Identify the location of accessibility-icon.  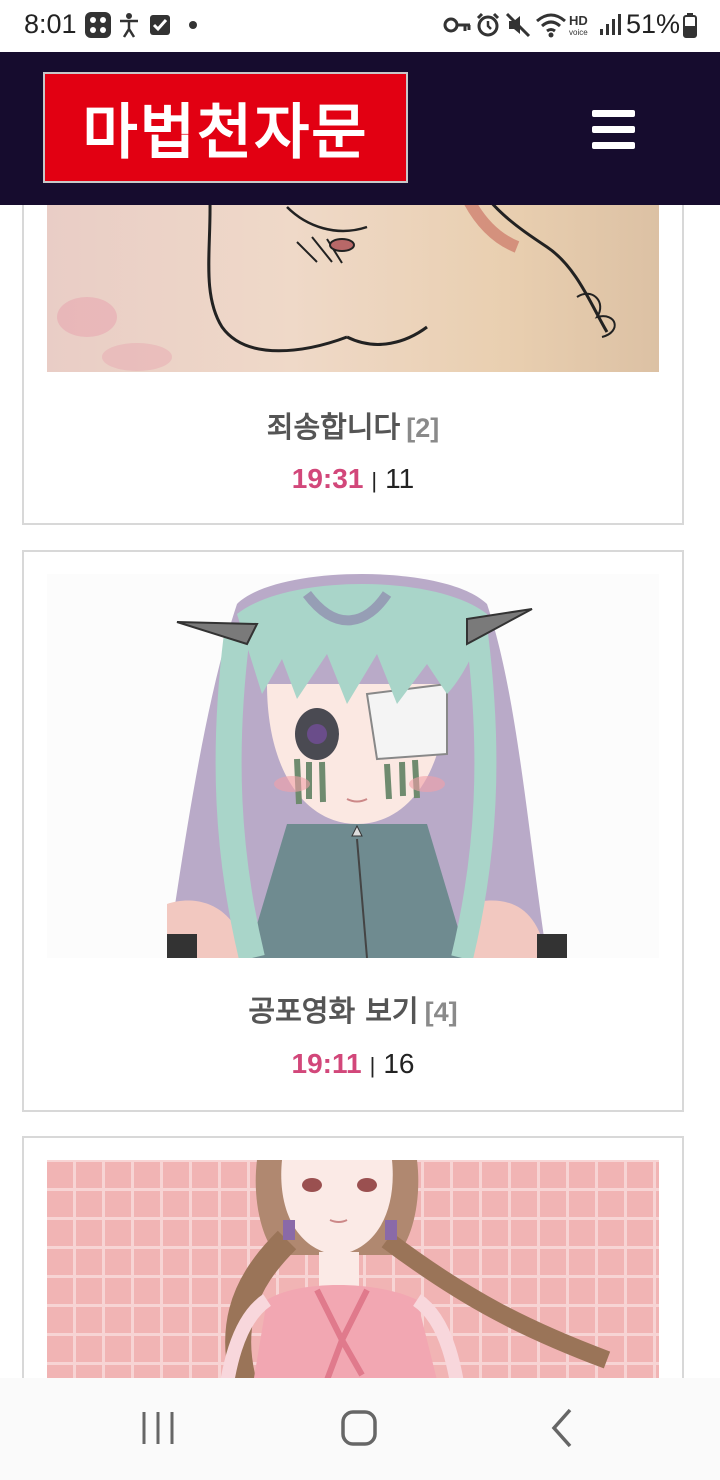
(129, 25).